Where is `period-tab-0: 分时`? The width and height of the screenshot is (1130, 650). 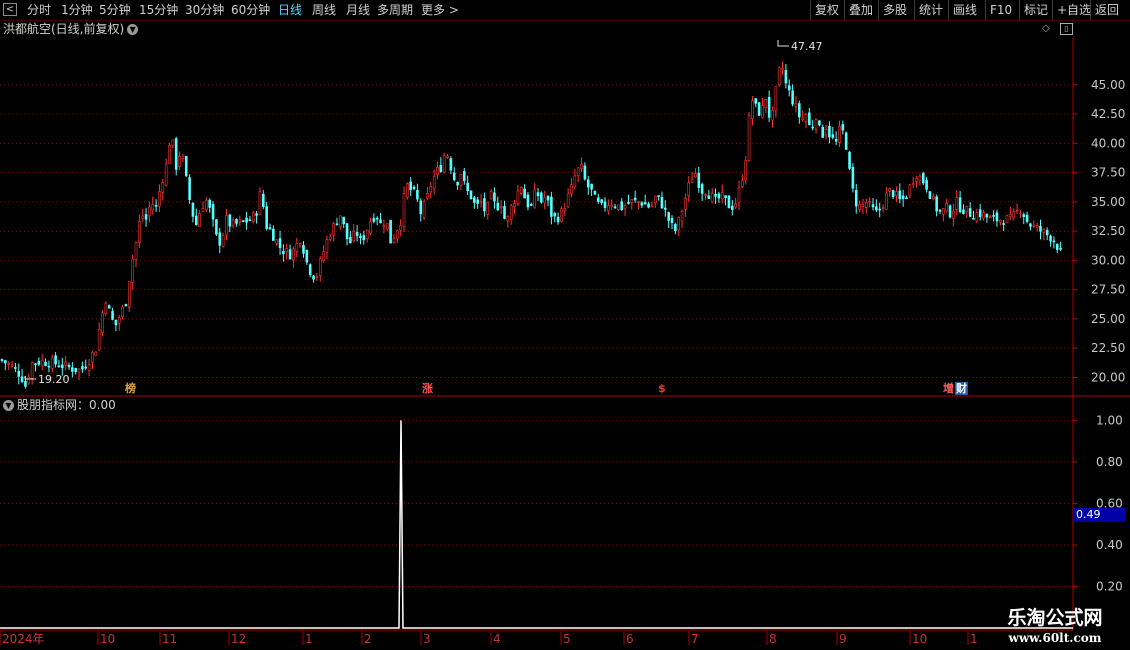 period-tab-0: 分时 is located at coordinates (39, 10).